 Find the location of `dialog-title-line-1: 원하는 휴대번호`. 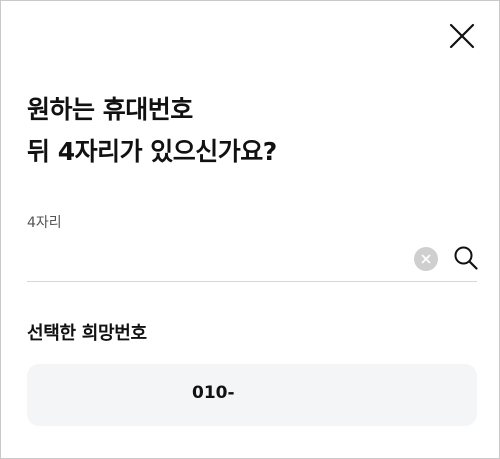

dialog-title-line-1: 원하는 휴대번호 is located at coordinates (110, 109).